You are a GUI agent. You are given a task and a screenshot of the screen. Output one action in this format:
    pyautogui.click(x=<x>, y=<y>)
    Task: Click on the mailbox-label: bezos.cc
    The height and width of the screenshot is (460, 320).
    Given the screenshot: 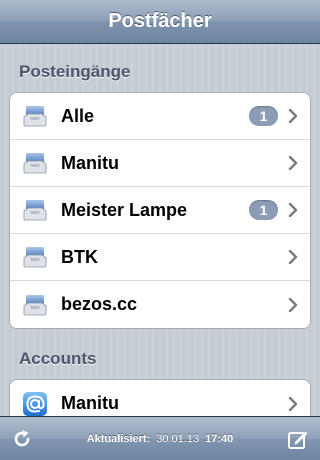 What is the action you would take?
    pyautogui.click(x=99, y=304)
    